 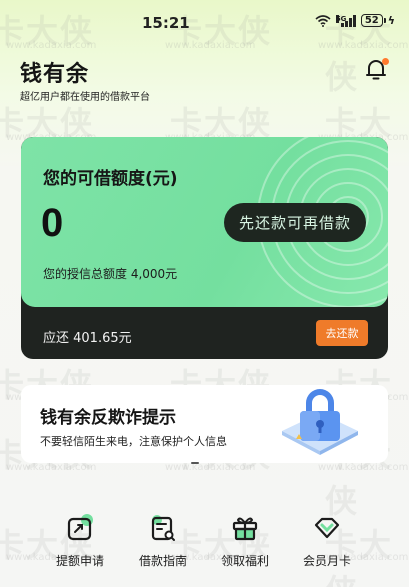 I want to click on anti-fraud-banner: 钱有余反欺诈提示 不要轻信陌生来电，注意保护个人信息, so click(x=204, y=424).